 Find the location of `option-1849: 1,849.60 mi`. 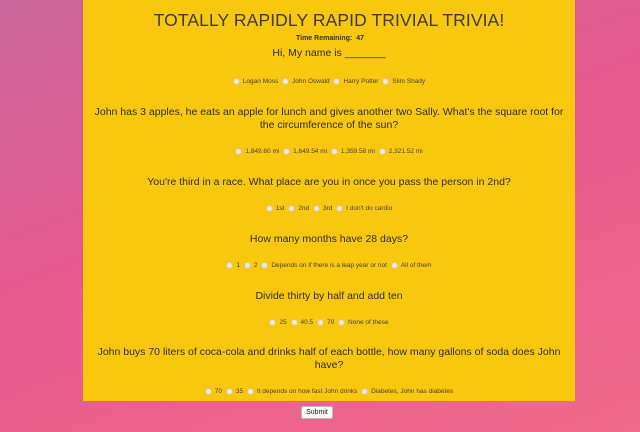

option-1849: 1,849.60 mi is located at coordinates (257, 151).